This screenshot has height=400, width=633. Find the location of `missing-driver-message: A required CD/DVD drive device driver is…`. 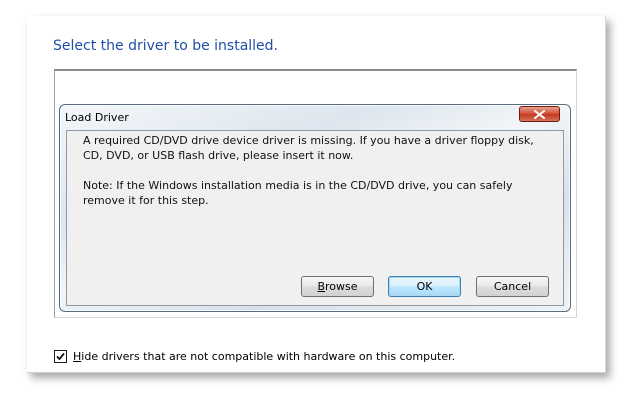

missing-driver-message: A required CD/DVD drive device driver is… is located at coordinates (308, 148).